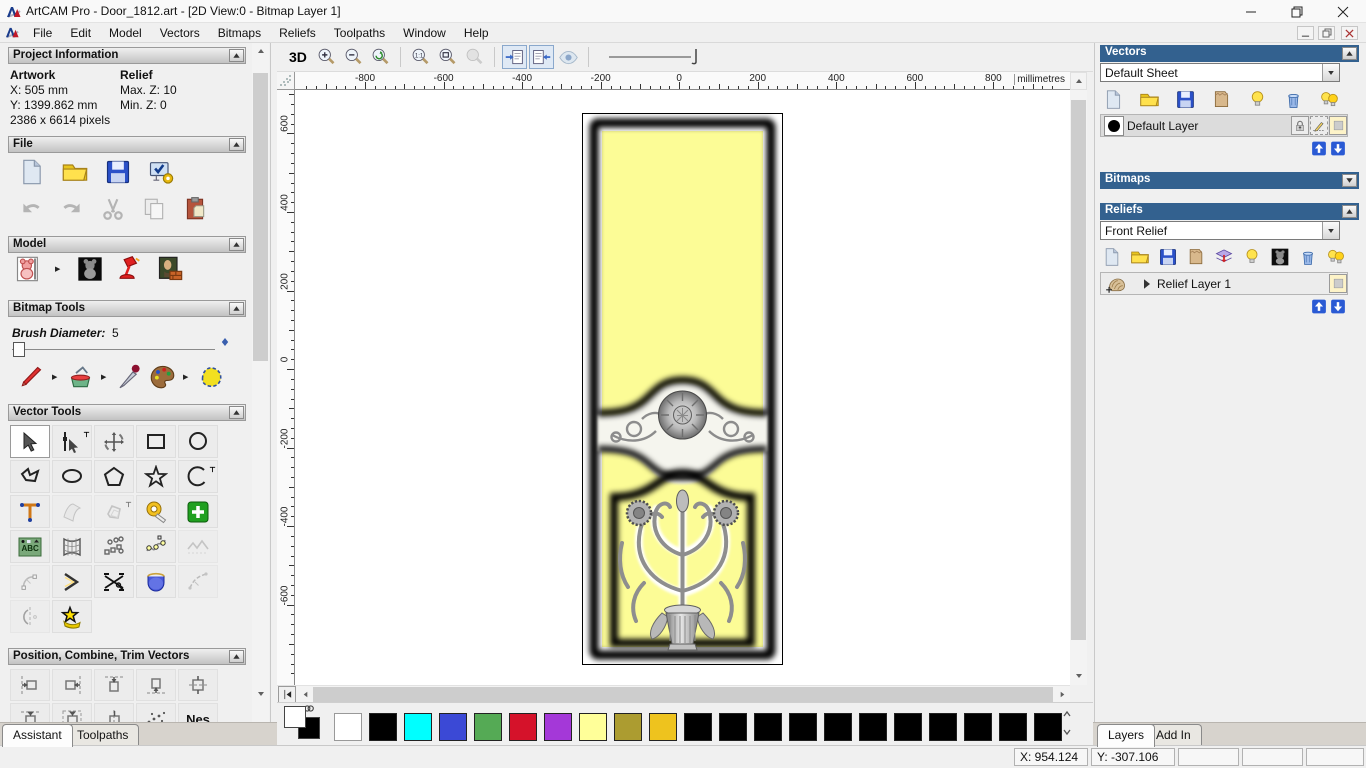 Image resolution: width=1366 pixels, height=768 pixels. What do you see at coordinates (127, 55) in the screenshot?
I see `section-project-information: Project Information` at bounding box center [127, 55].